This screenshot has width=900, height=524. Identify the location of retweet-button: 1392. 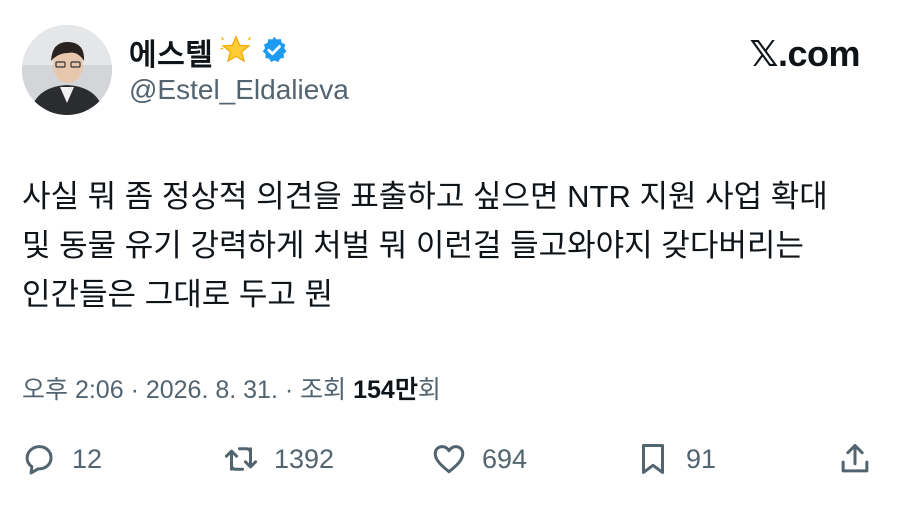
(278, 459).